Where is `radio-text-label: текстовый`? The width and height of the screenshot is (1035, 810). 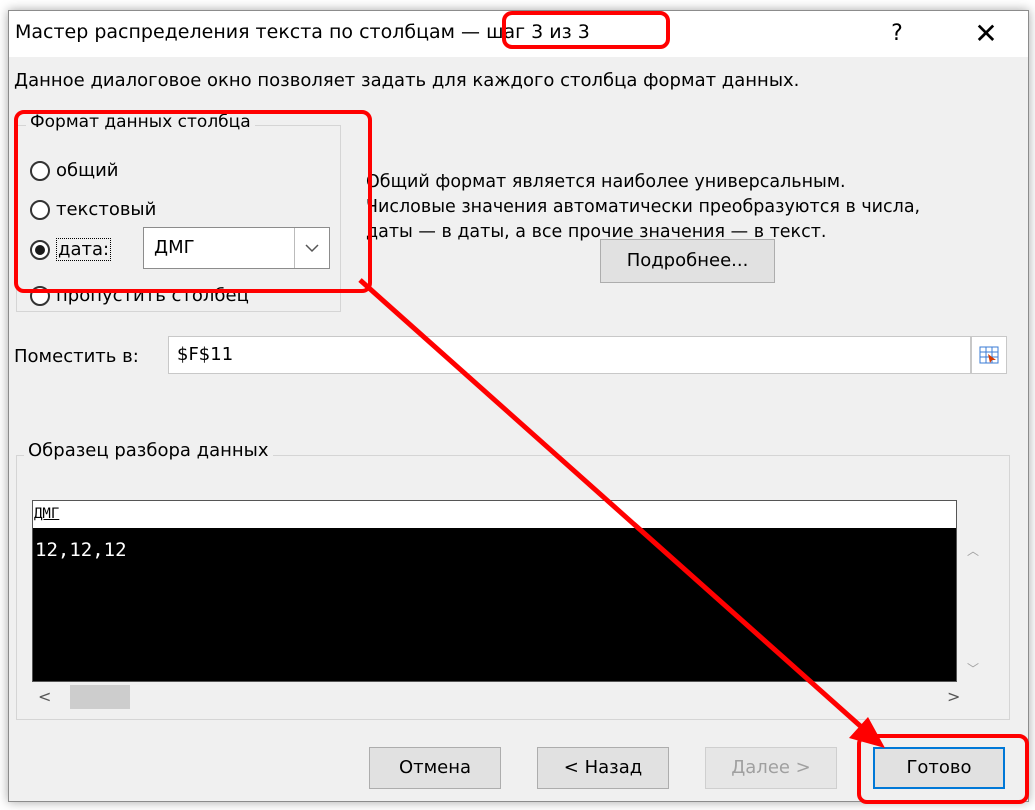 radio-text-label: текстовый is located at coordinates (106, 209).